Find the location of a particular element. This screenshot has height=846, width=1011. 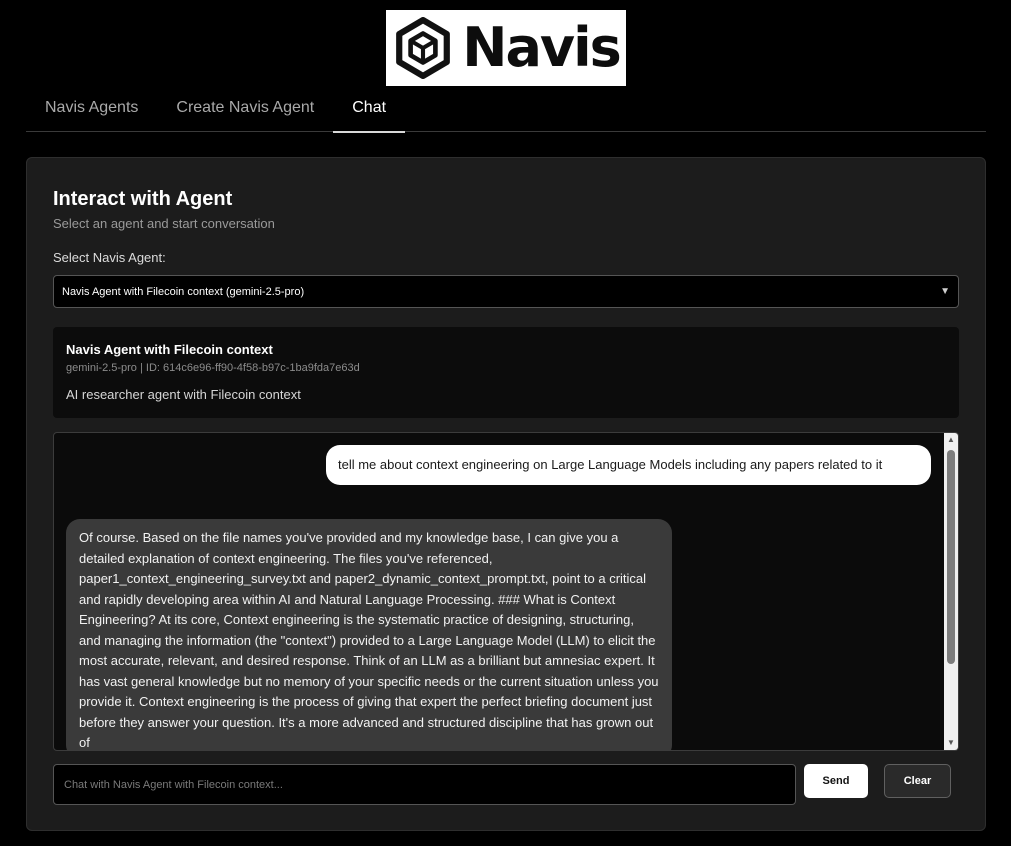

chat-scrollbar: ▲ ▼ is located at coordinates (951, 591).